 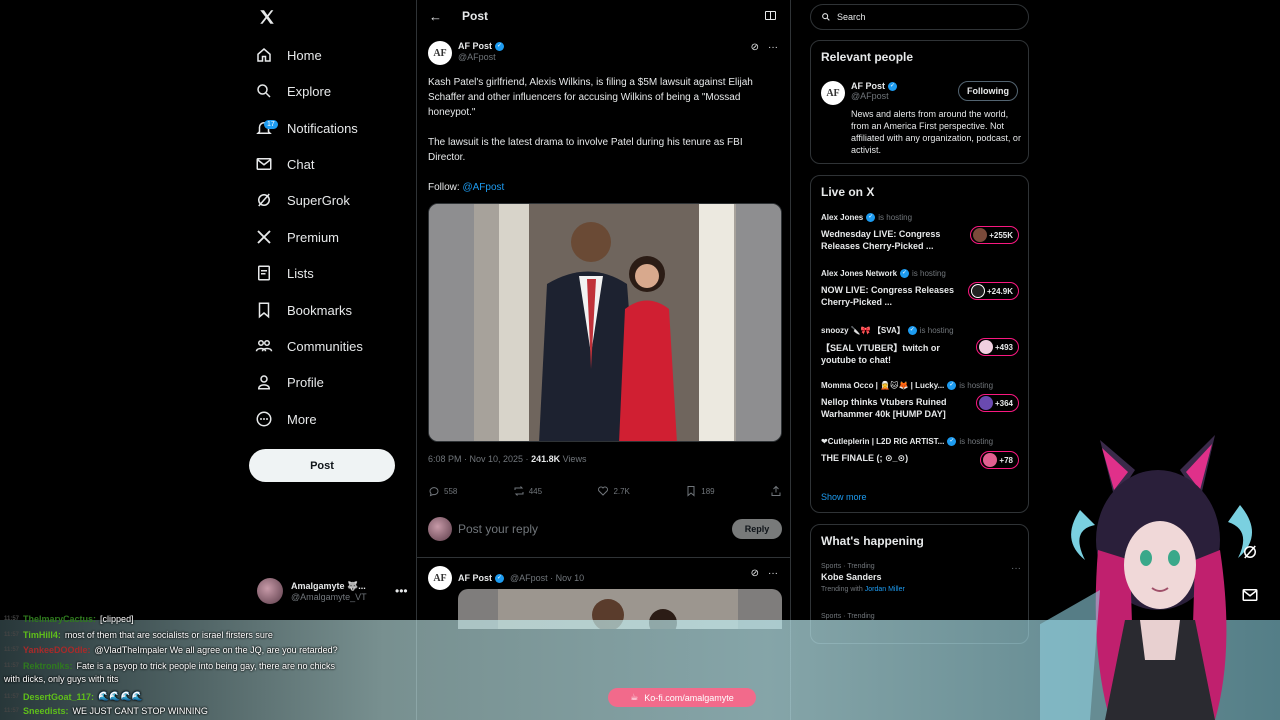 What do you see at coordinates (267, 17) in the screenshot?
I see `x-logo-icon` at bounding box center [267, 17].